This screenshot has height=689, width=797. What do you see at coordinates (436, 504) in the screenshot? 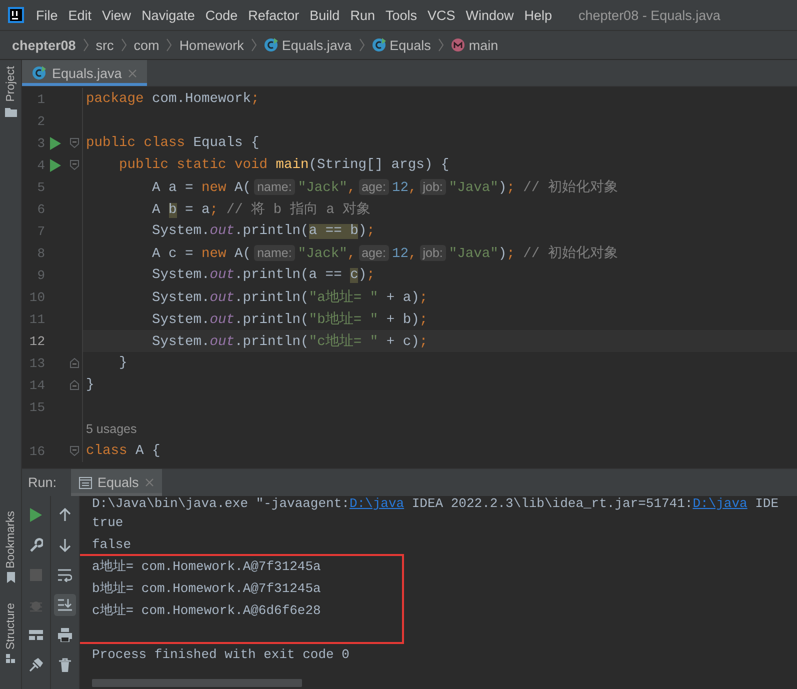
I see `console-line: D:\Java\bin\java.exe "-javaagent:D:\java IDEA 2022.2.3\lib\idea_rt.jar=51741:D:\java IDE` at bounding box center [436, 504].